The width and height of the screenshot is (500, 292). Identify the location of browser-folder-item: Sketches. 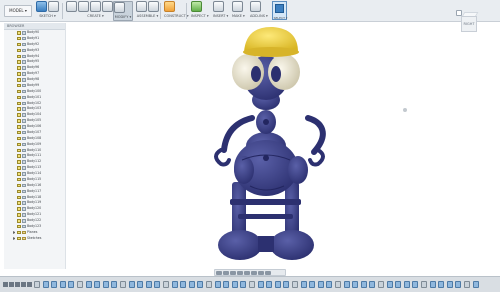
(34, 239).